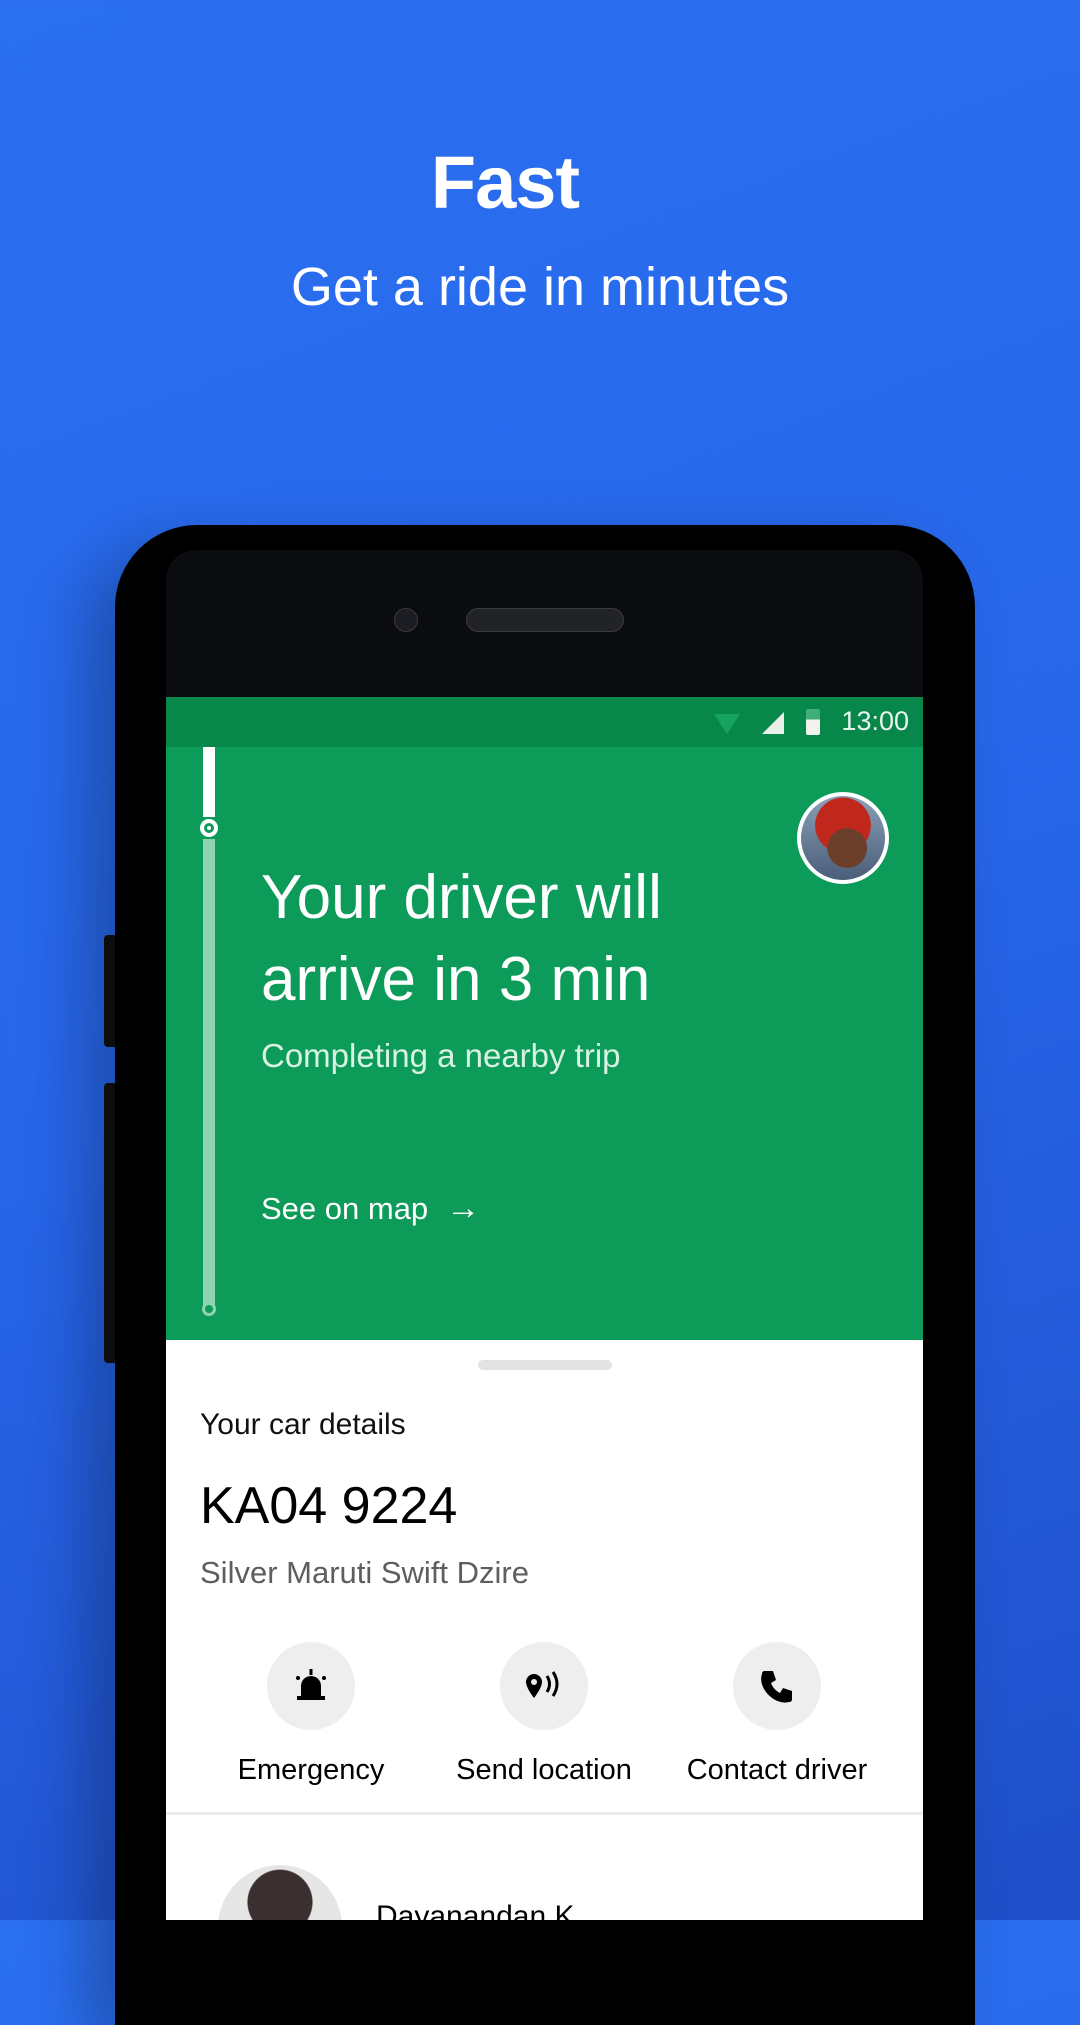 The width and height of the screenshot is (1080, 2025). I want to click on car-model: Silver Maruti Swift Dzire, so click(364, 1572).